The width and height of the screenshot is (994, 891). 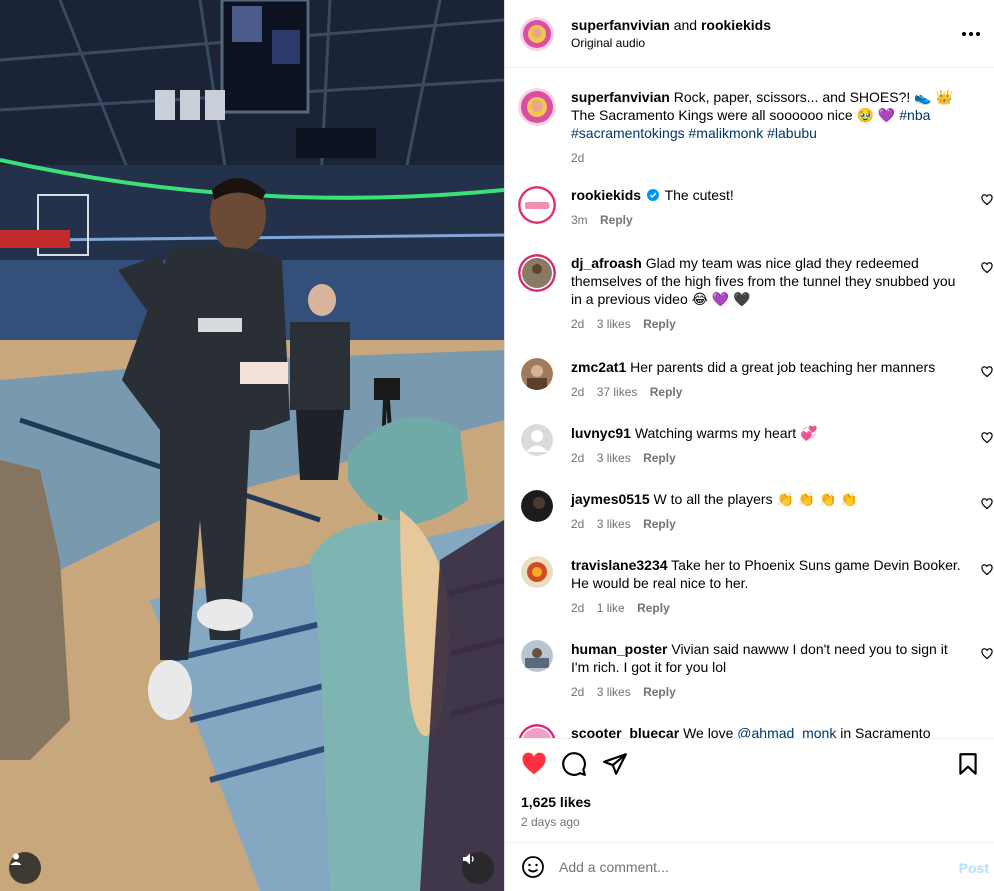 What do you see at coordinates (619, 649) in the screenshot?
I see `comment-username: human_poster` at bounding box center [619, 649].